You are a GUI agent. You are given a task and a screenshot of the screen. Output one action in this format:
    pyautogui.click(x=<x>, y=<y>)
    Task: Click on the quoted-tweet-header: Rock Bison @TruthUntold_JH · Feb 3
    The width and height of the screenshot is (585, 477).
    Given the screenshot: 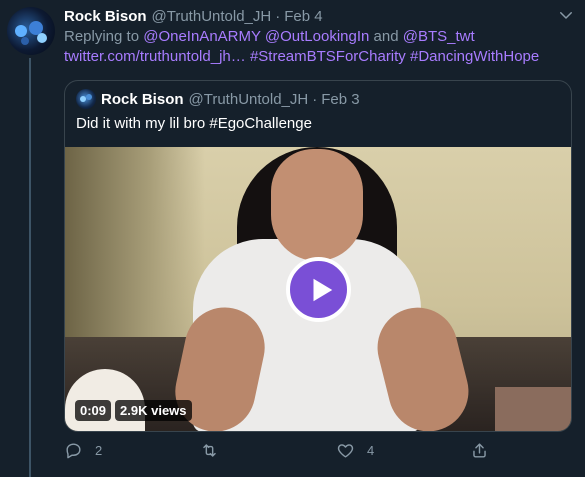 What is the action you would take?
    pyautogui.click(x=218, y=99)
    